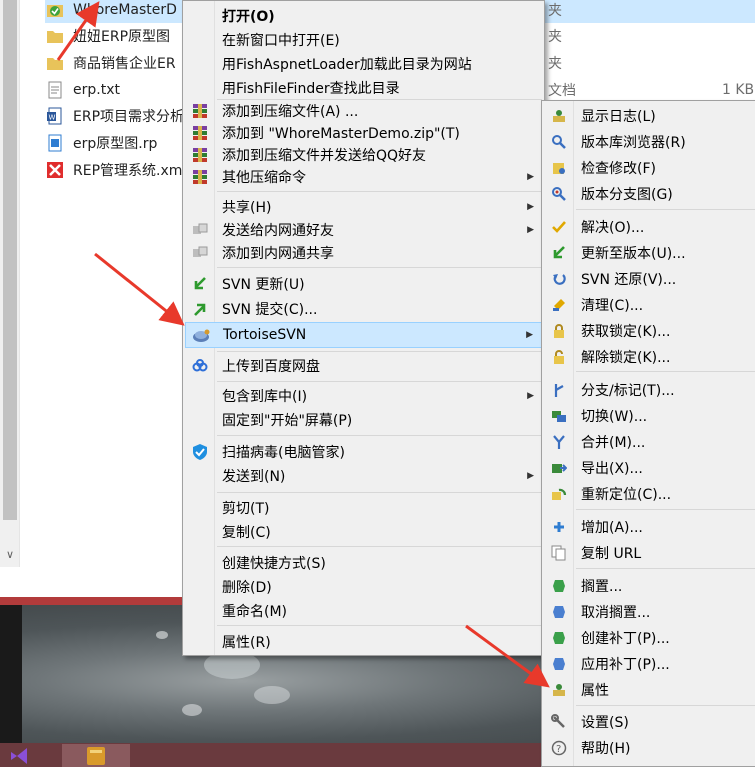 This screenshot has width=755, height=767. Describe the element at coordinates (341, 134) in the screenshot. I see `menu-item-label: 添加到 "WhoreMasterDemo.zip"(T)` at that location.